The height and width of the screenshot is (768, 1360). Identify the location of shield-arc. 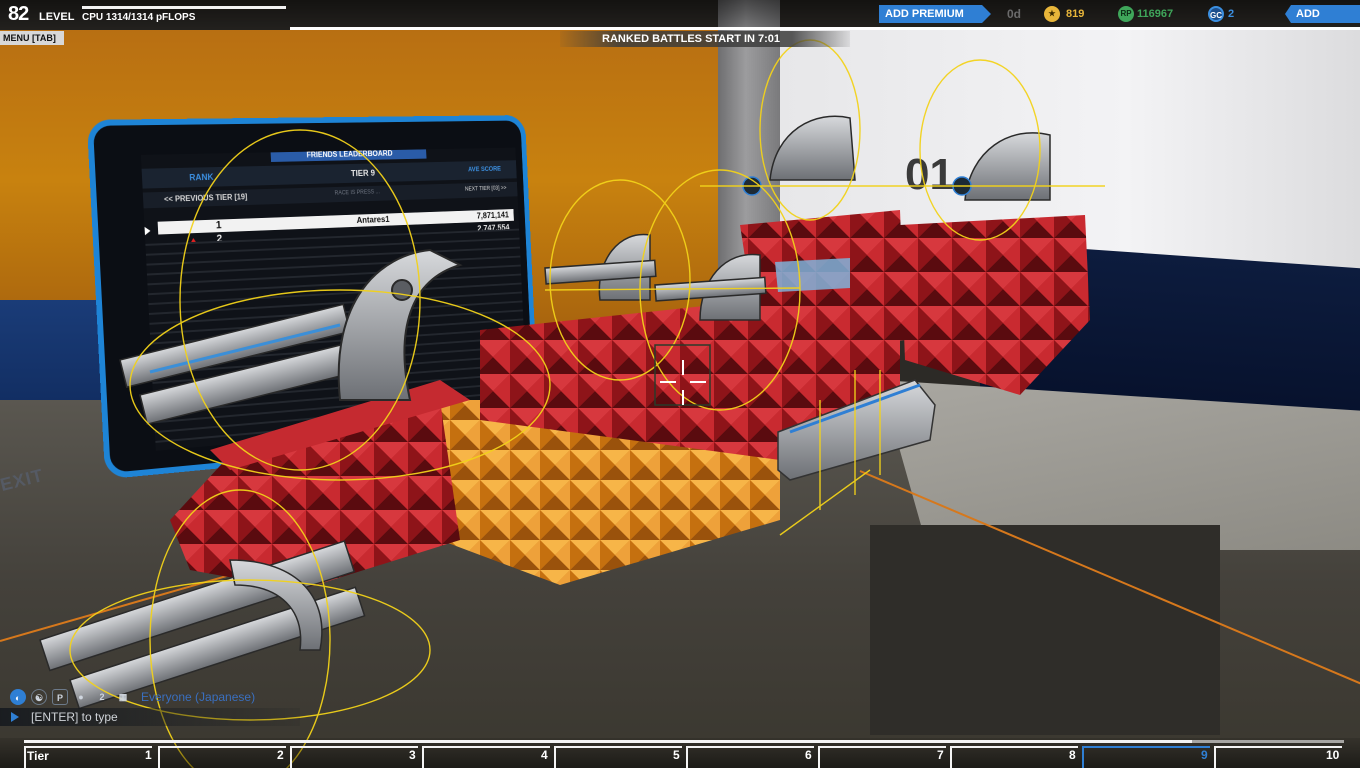
(400, 324).